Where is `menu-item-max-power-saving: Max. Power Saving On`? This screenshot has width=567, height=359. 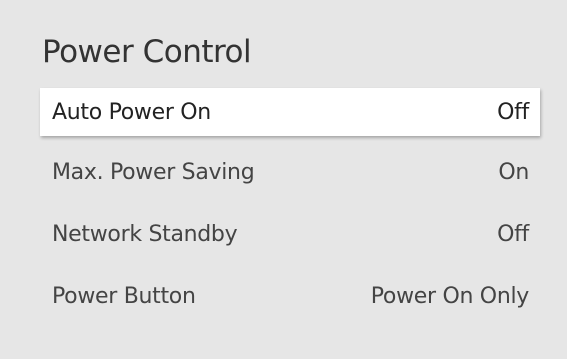 menu-item-max-power-saving: Max. Power Saving On is located at coordinates (290, 172).